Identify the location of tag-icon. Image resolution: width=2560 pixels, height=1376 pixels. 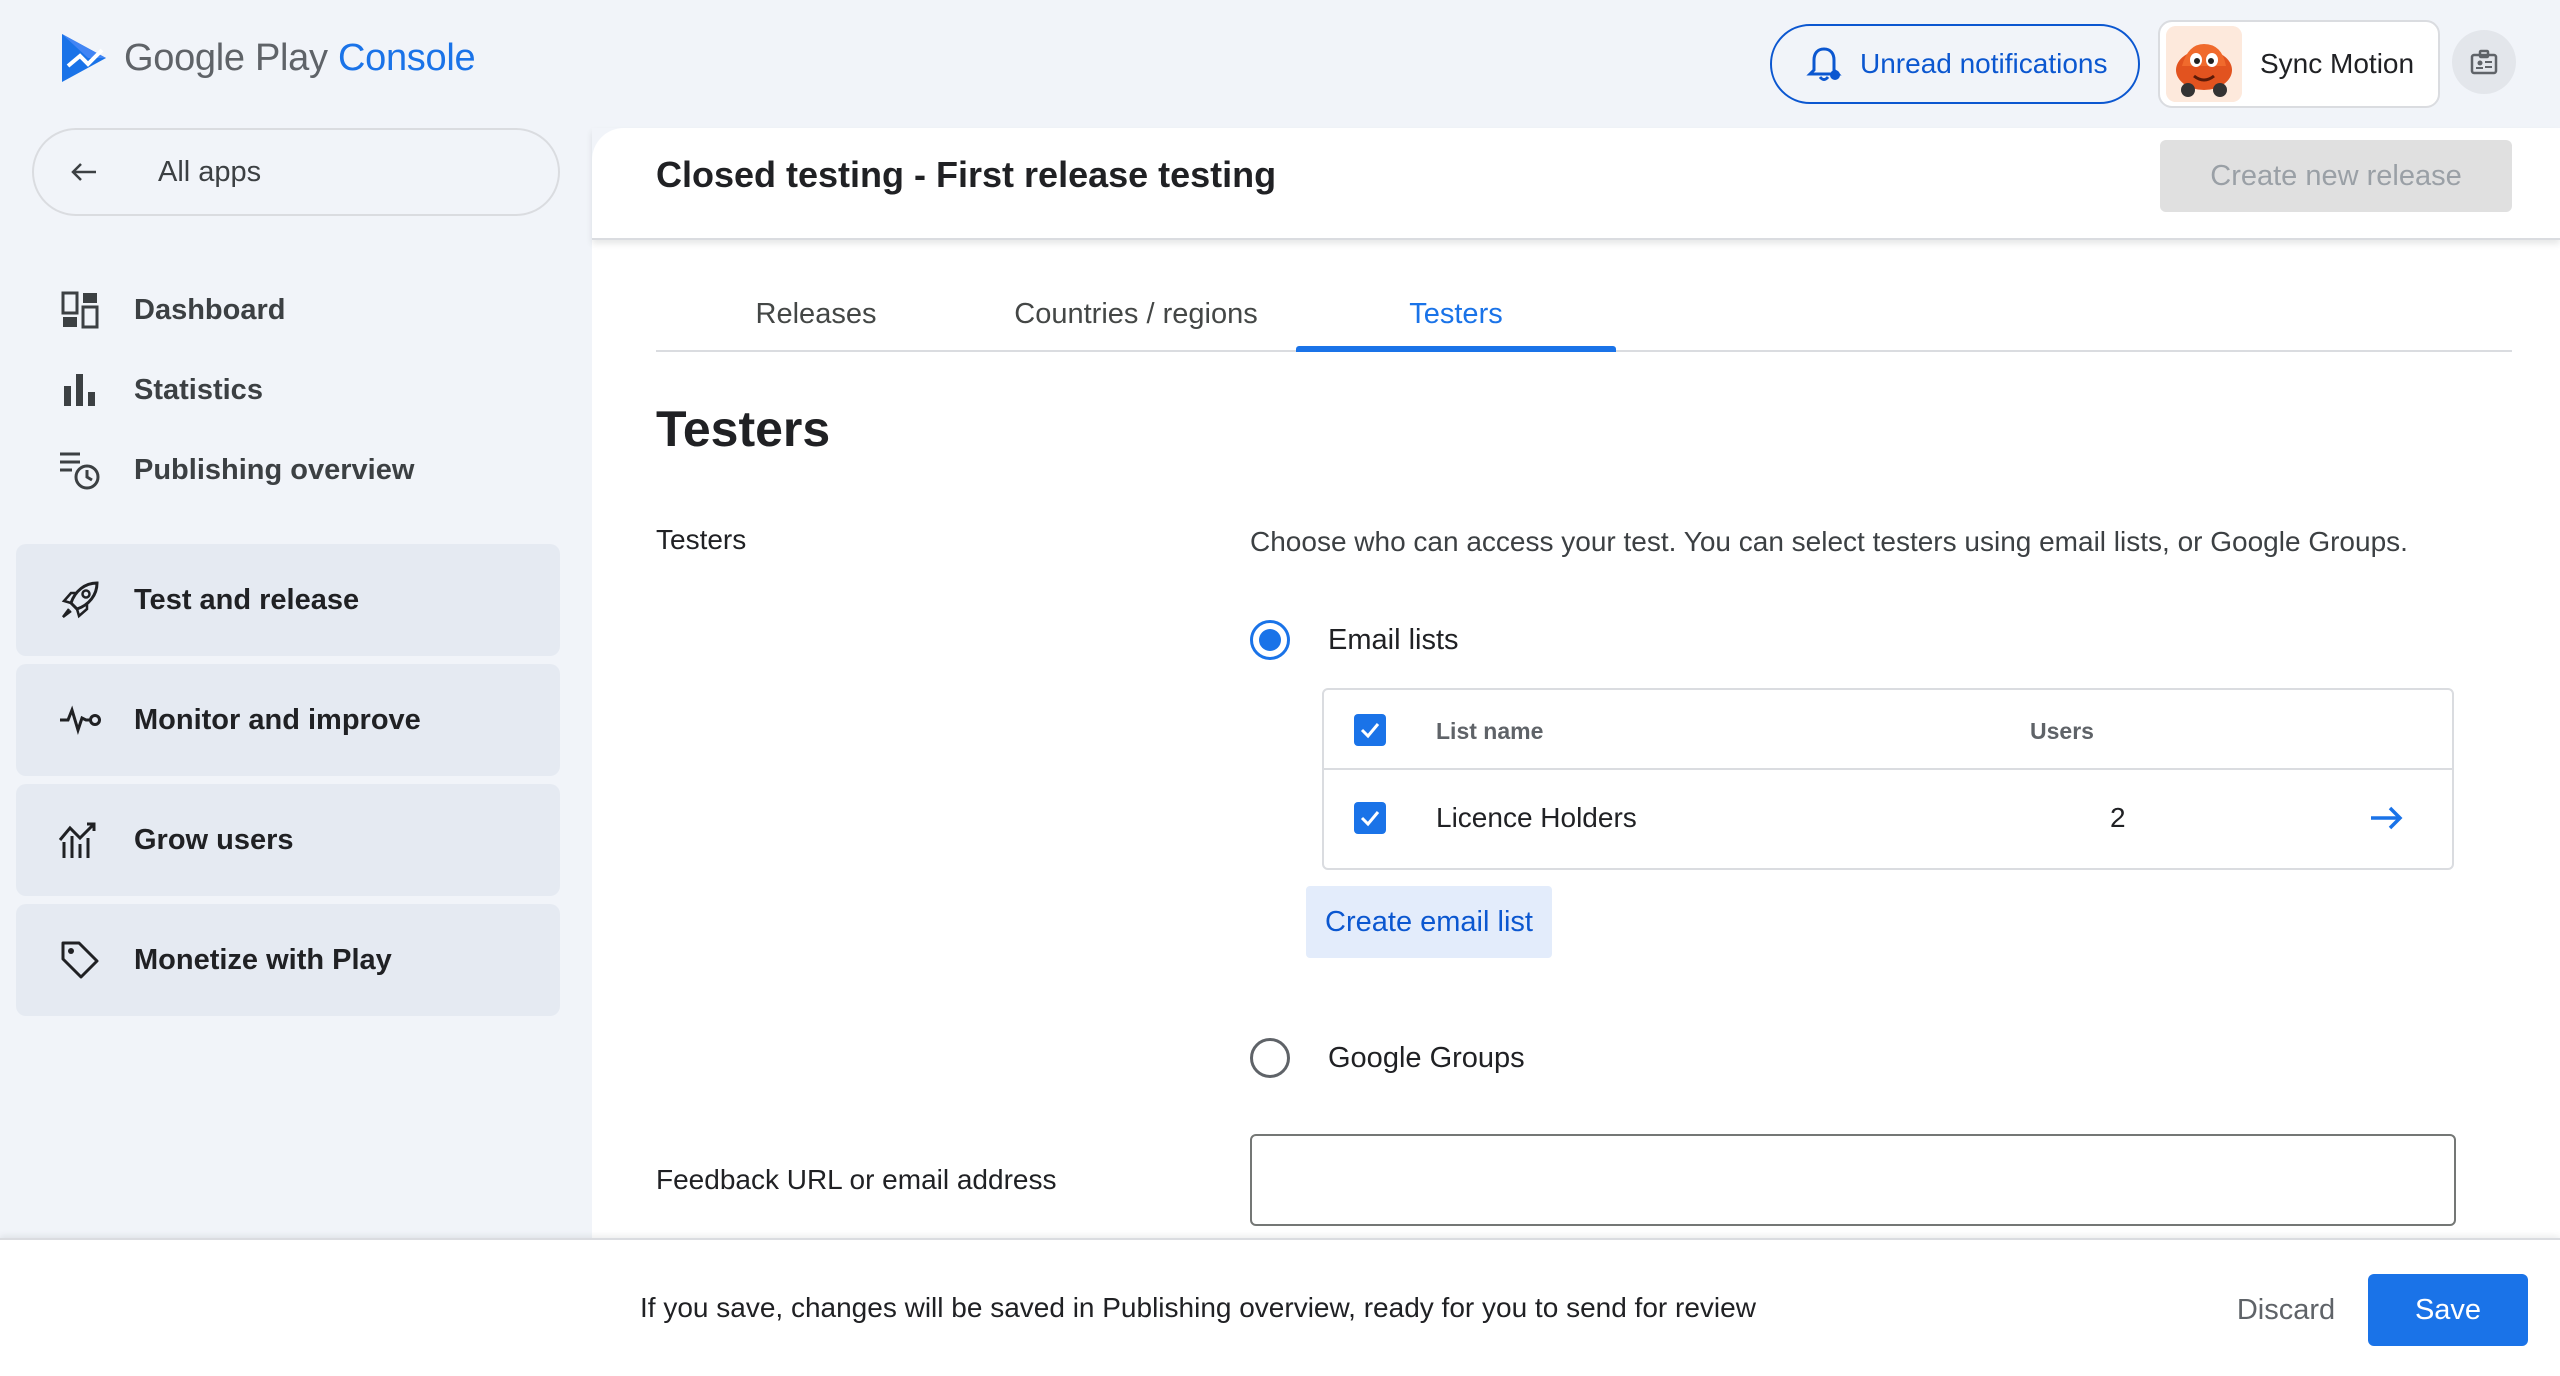
(80, 960).